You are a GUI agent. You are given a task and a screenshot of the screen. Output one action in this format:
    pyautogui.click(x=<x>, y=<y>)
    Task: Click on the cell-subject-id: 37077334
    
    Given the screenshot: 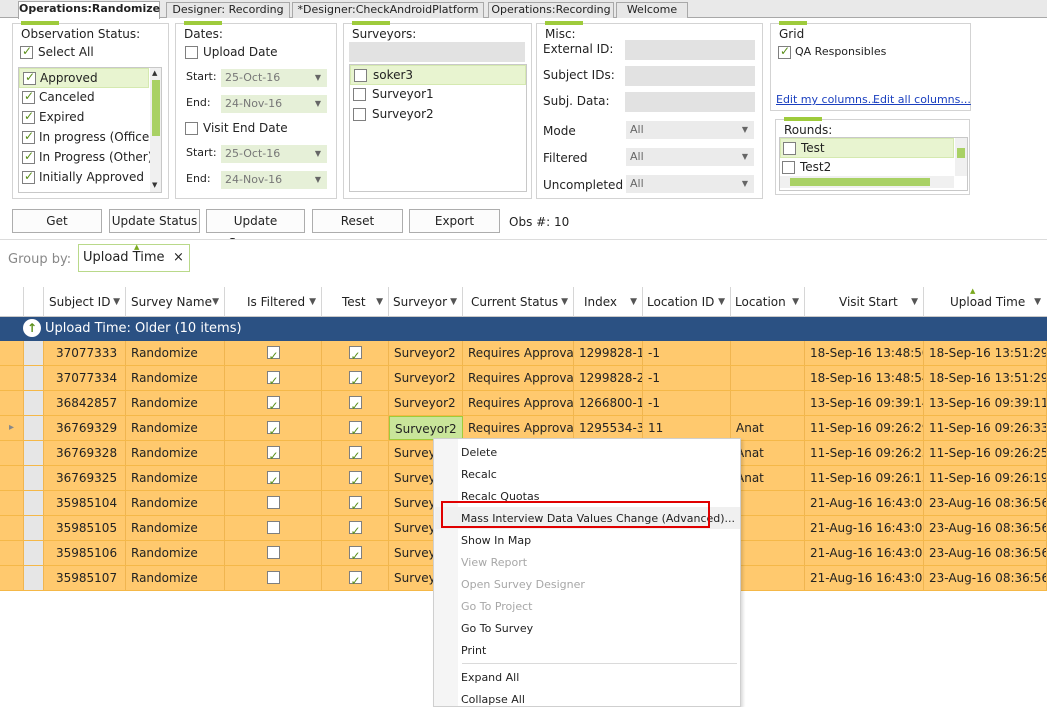 What is the action you would take?
    pyautogui.click(x=85, y=378)
    